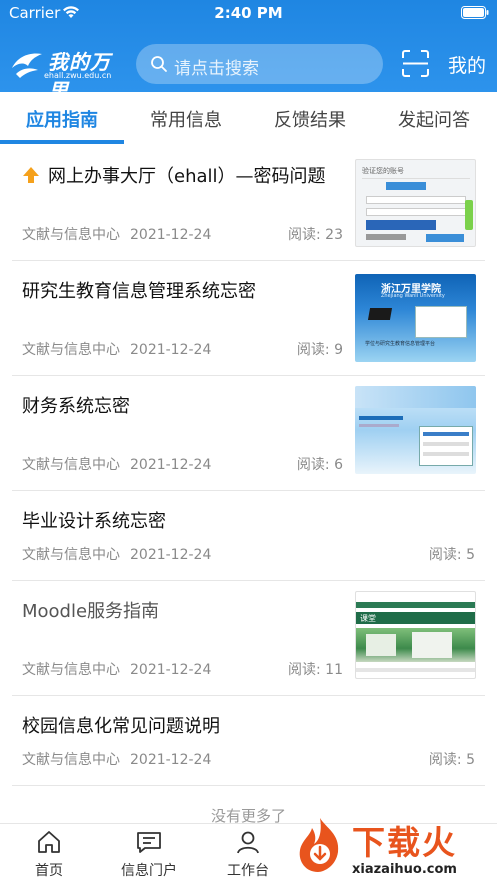 This screenshot has height=883, width=497. I want to click on tab-feedback-results: 反馈结果, so click(310, 119).